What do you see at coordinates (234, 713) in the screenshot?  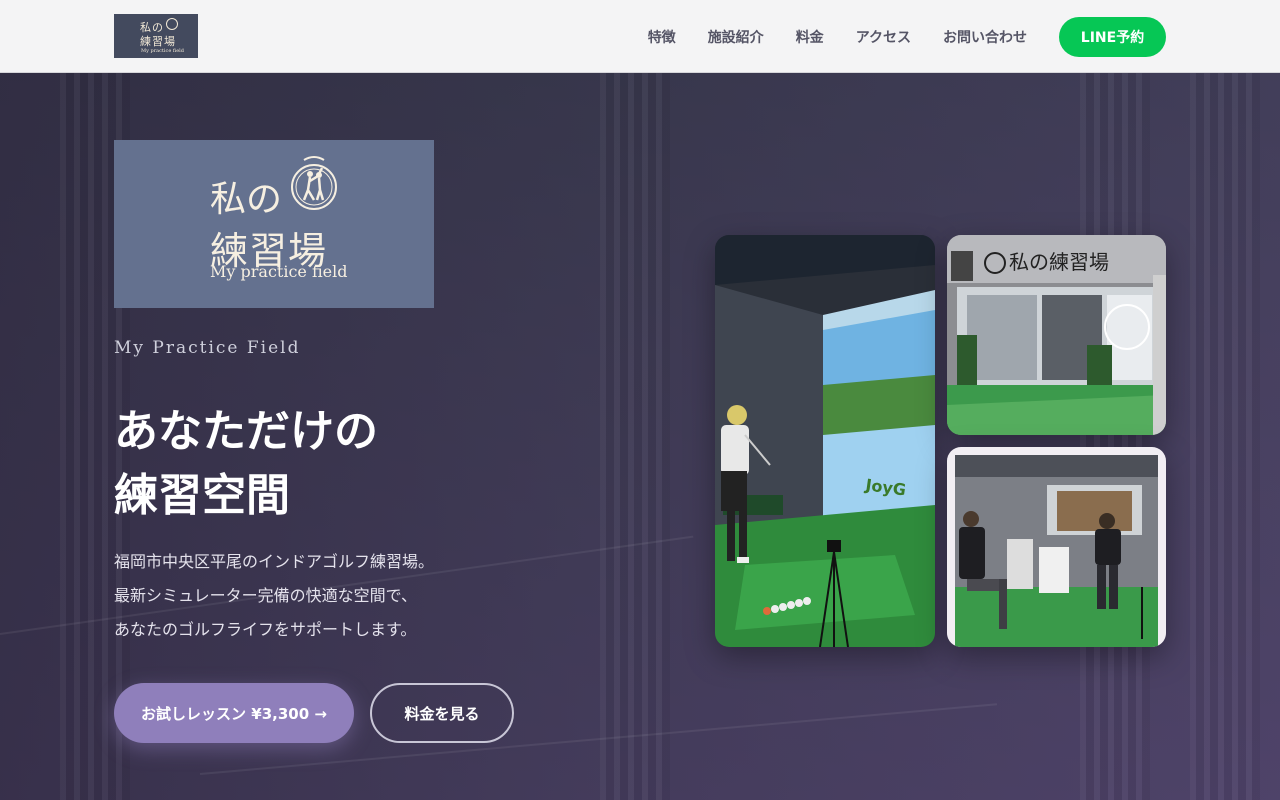 I see `trial-lesson-button: お試しレッスン ¥3,300 →` at bounding box center [234, 713].